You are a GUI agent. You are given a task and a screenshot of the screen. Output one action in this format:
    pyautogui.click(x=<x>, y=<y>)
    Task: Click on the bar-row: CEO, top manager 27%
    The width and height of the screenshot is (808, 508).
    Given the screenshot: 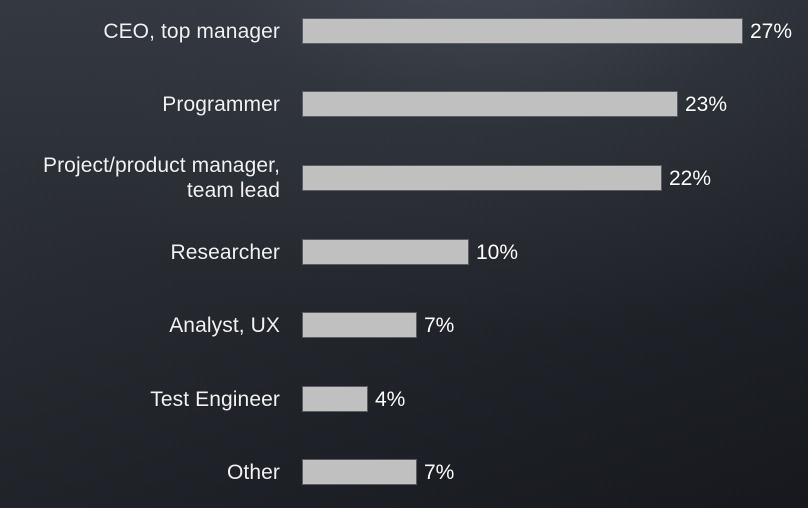 What is the action you would take?
    pyautogui.click(x=404, y=31)
    